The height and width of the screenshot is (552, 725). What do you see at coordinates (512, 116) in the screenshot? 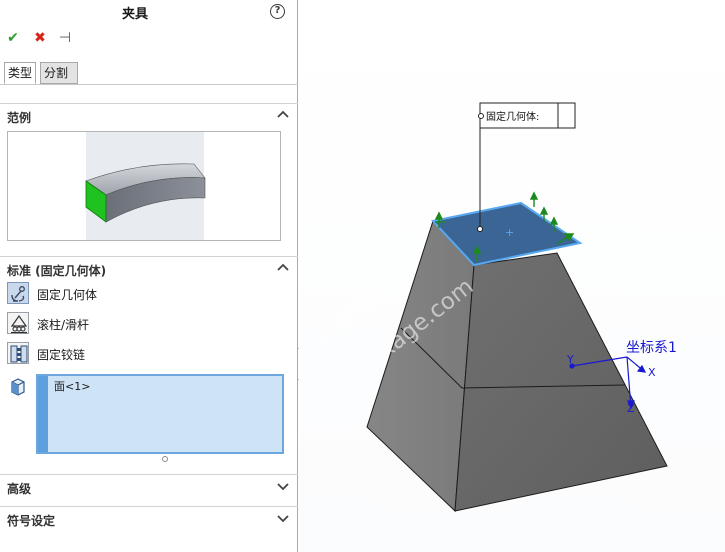
I see `callout-label: 固定几何体:` at bounding box center [512, 116].